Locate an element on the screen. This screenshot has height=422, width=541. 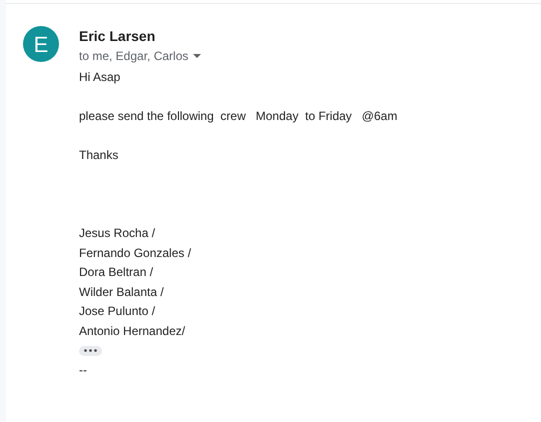
body-text-line: please send the following crew Monday to Friday @6am is located at coordinates (238, 116).